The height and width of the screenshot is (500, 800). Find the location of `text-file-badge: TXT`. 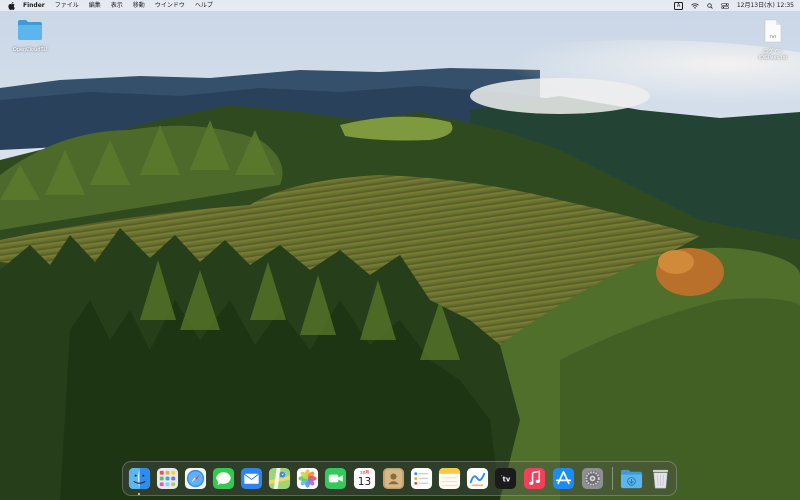

text-file-badge: TXT is located at coordinates (773, 37).